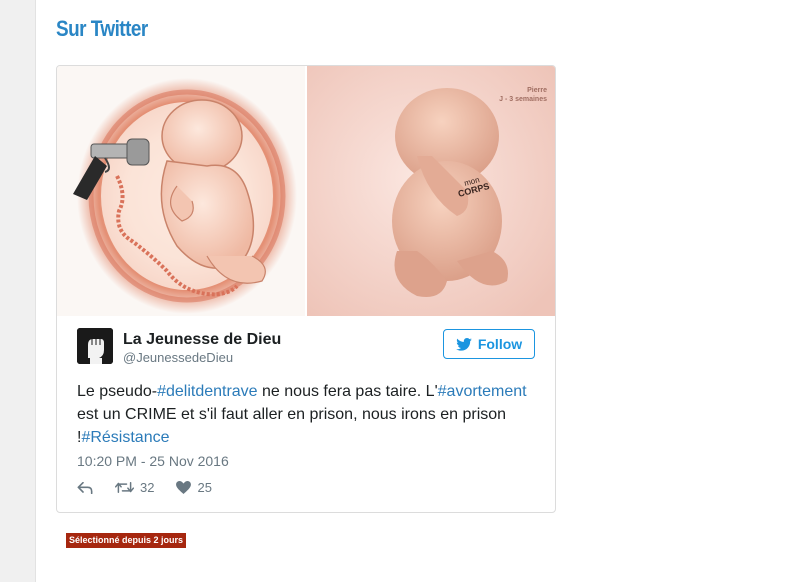  Describe the element at coordinates (194, 487) in the screenshot. I see `like-button: 25` at that location.